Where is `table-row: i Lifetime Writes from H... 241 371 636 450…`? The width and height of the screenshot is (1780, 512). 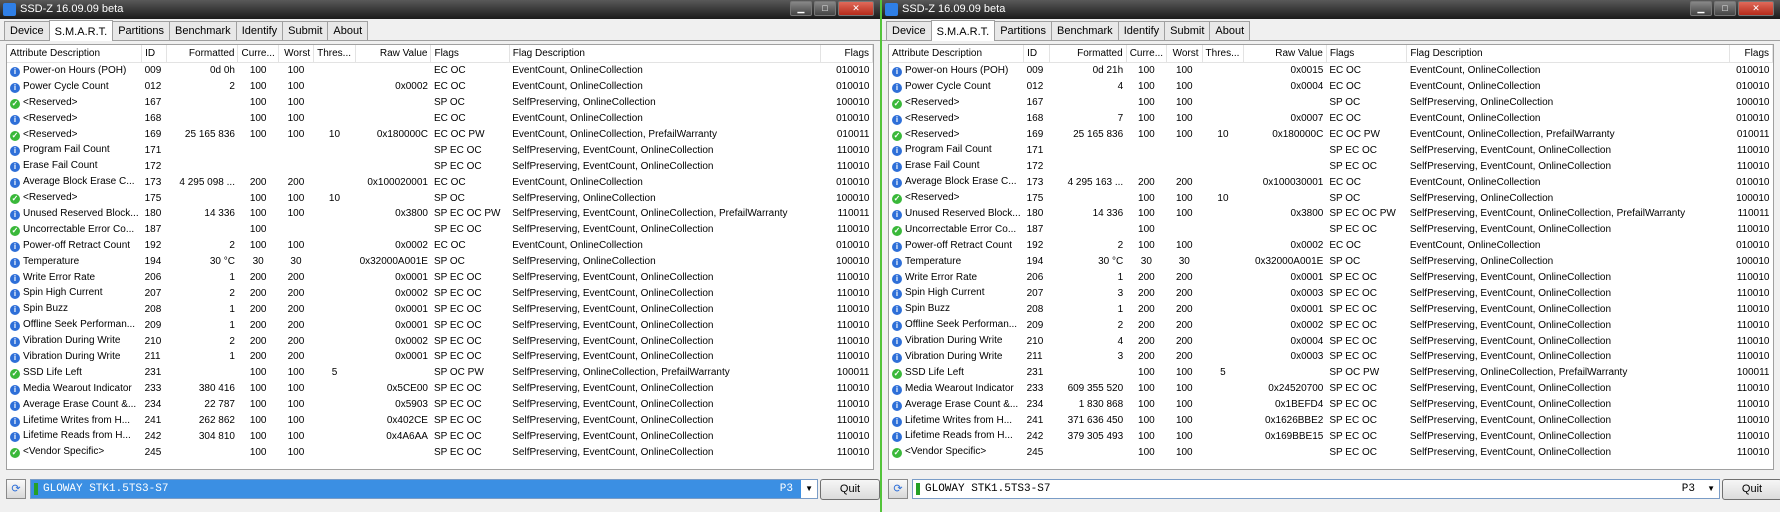 table-row: i Lifetime Writes from H... 241 371 636 450… is located at coordinates (1331, 421).